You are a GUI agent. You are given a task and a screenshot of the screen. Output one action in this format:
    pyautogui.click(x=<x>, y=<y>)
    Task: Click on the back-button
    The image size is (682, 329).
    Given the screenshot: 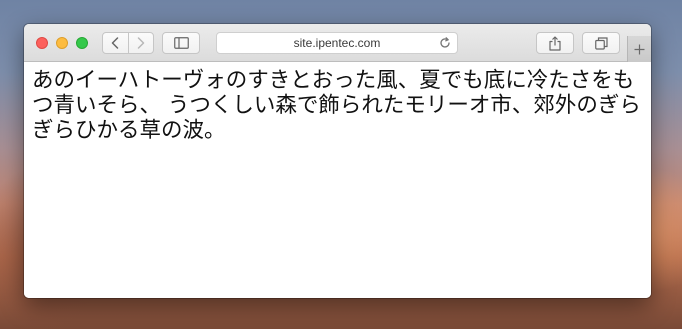 What is the action you would take?
    pyautogui.click(x=115, y=43)
    